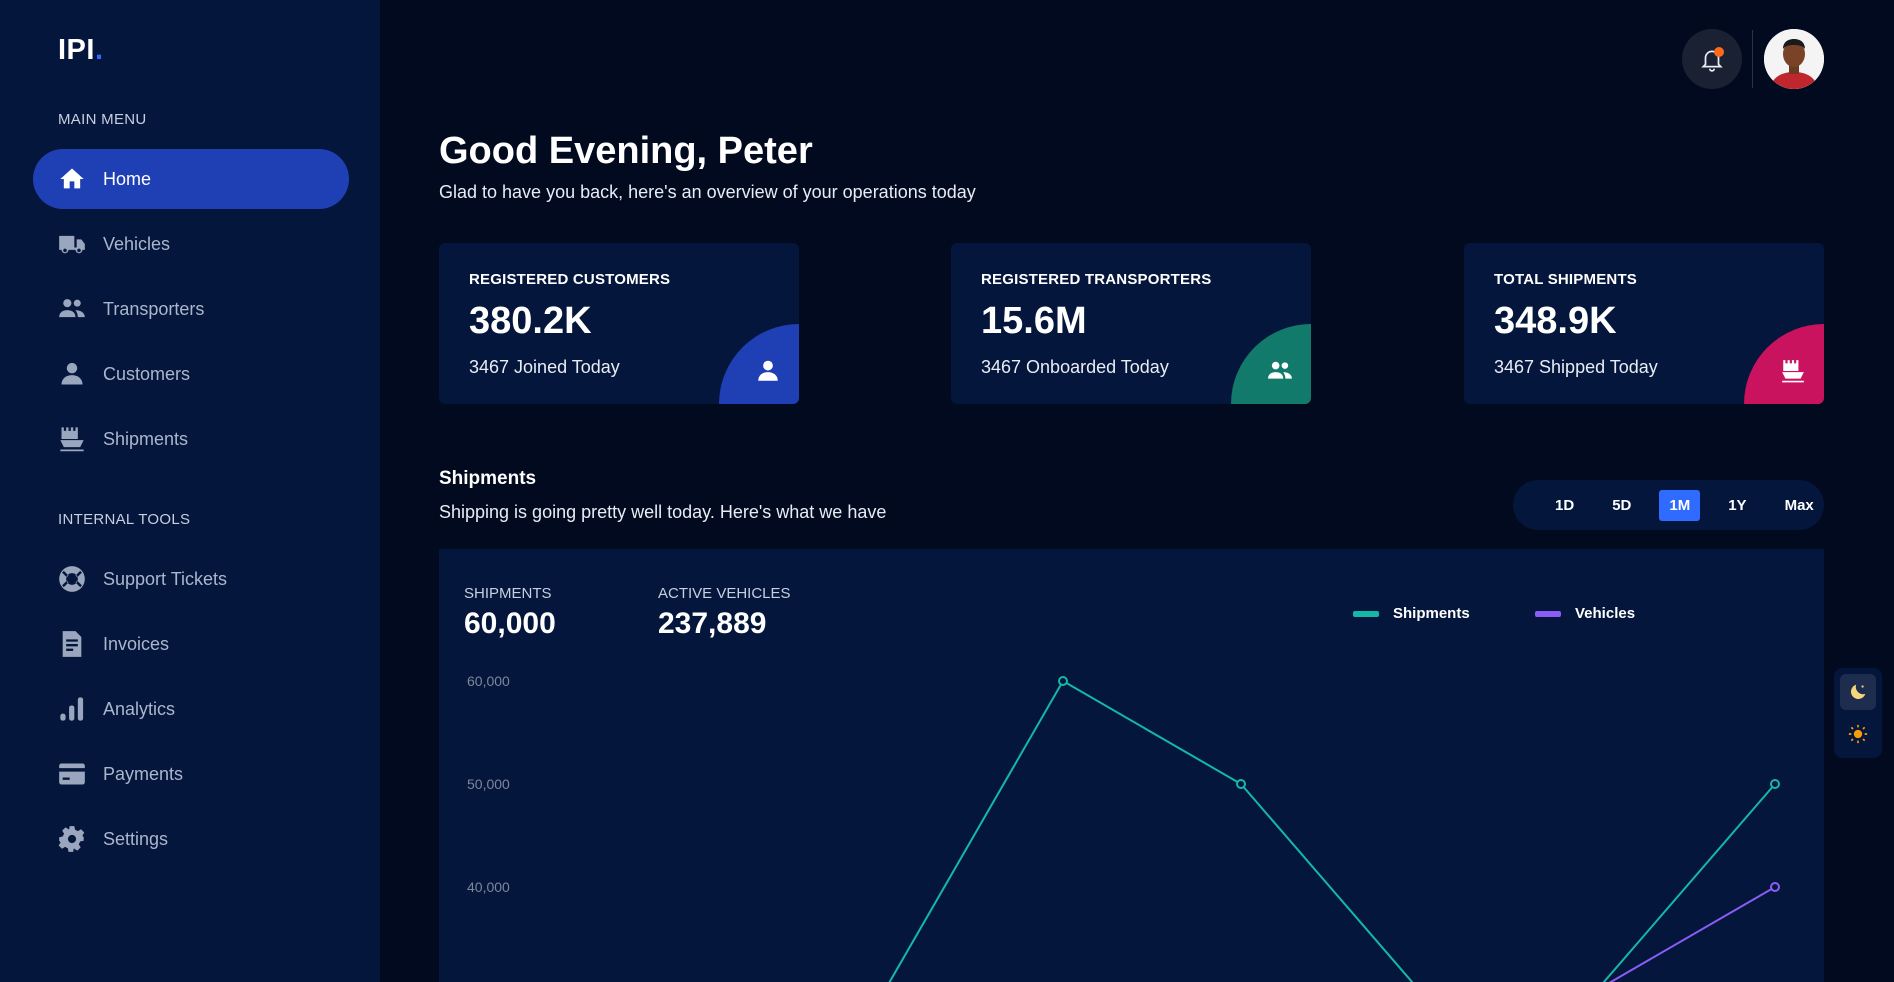 The height and width of the screenshot is (982, 1894). Describe the element at coordinates (1075, 367) in the screenshot. I see `stat-note: 3467 Onboarded Today` at that location.